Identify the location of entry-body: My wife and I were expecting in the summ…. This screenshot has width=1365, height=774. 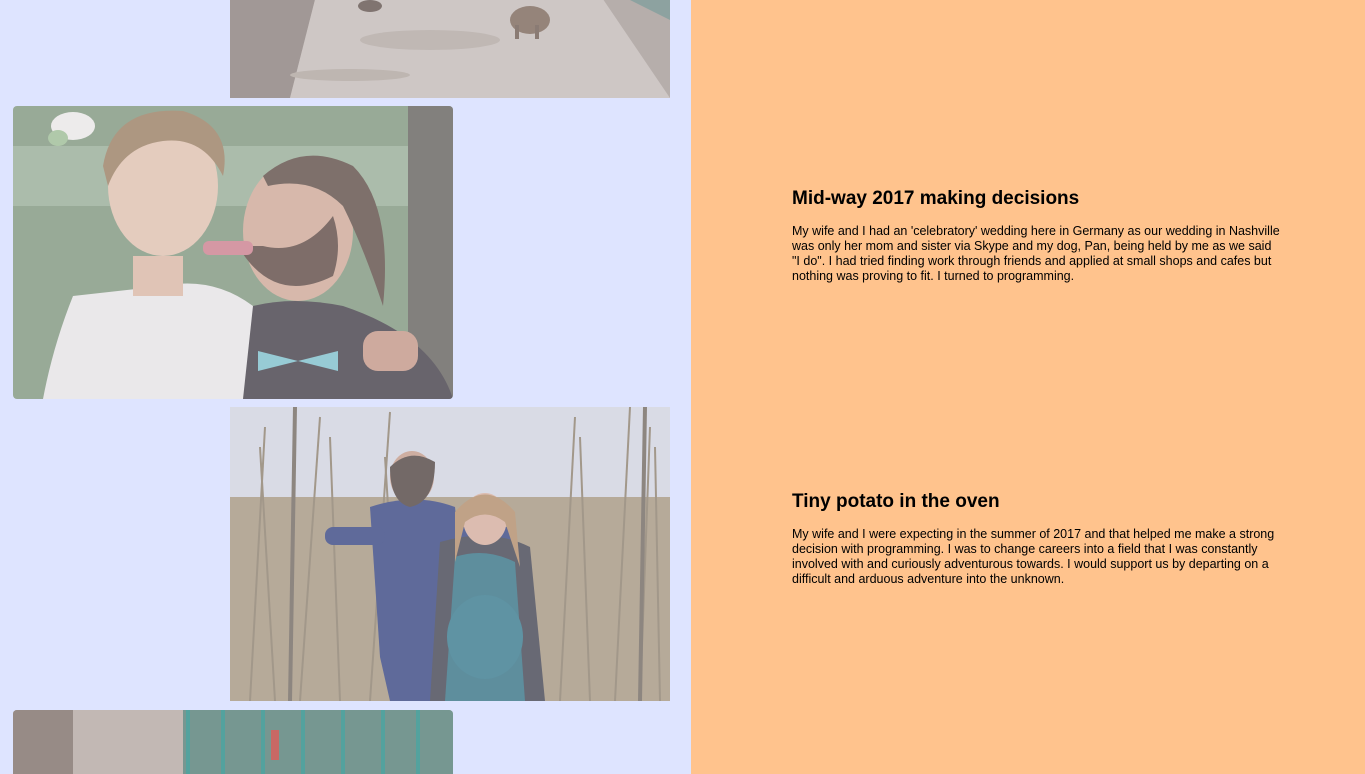
(1033, 556).